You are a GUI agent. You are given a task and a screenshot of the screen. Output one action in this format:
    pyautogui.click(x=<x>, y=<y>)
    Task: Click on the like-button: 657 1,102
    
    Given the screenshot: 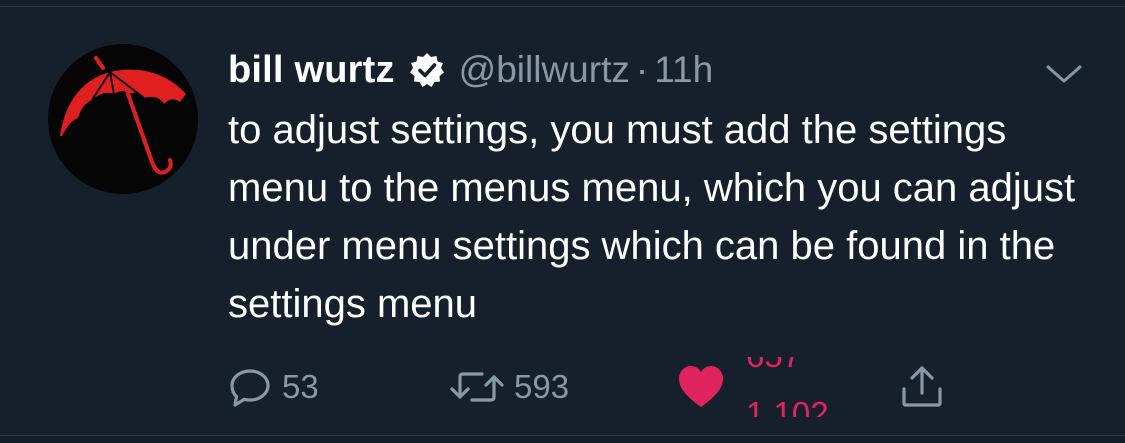 What is the action you would take?
    pyautogui.click(x=764, y=387)
    